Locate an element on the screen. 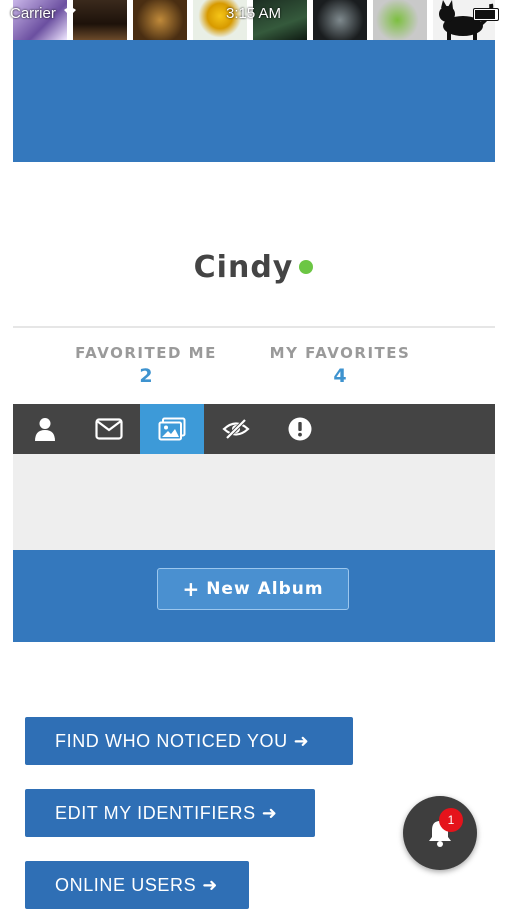 Image resolution: width=507 pixels, height=909 pixels. stat-my-favorites: MY FAVORITES 4 is located at coordinates (340, 365).